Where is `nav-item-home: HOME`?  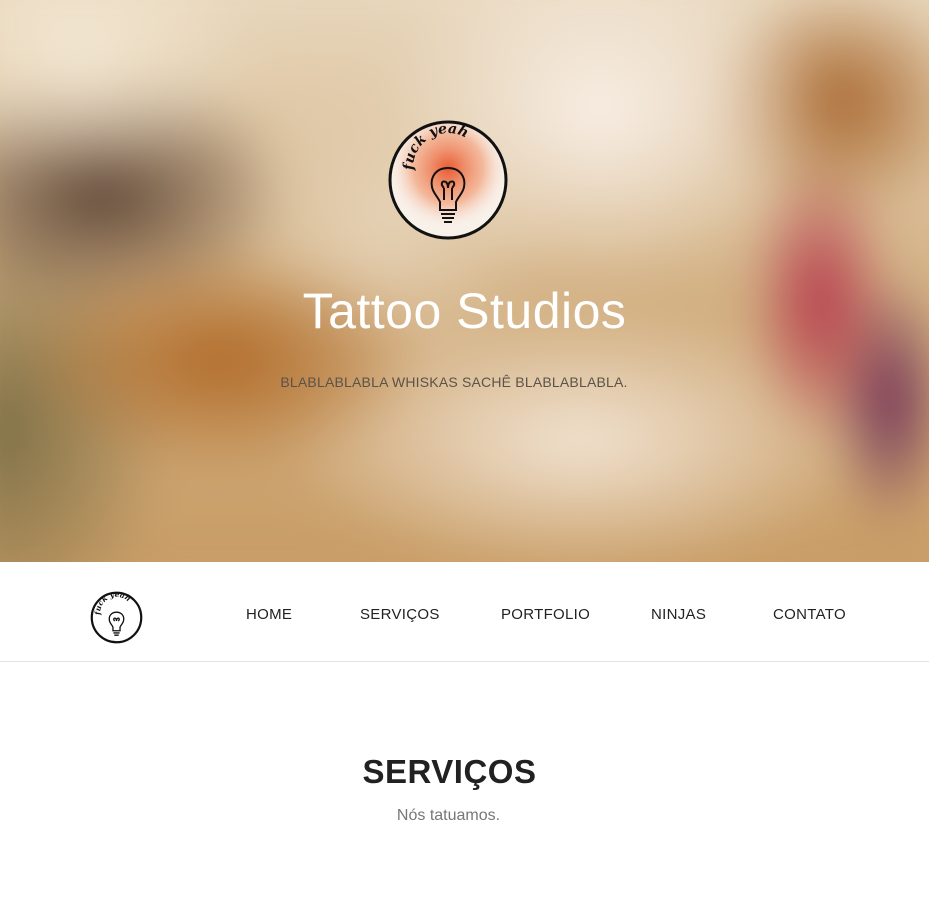 nav-item-home: HOME is located at coordinates (269, 615).